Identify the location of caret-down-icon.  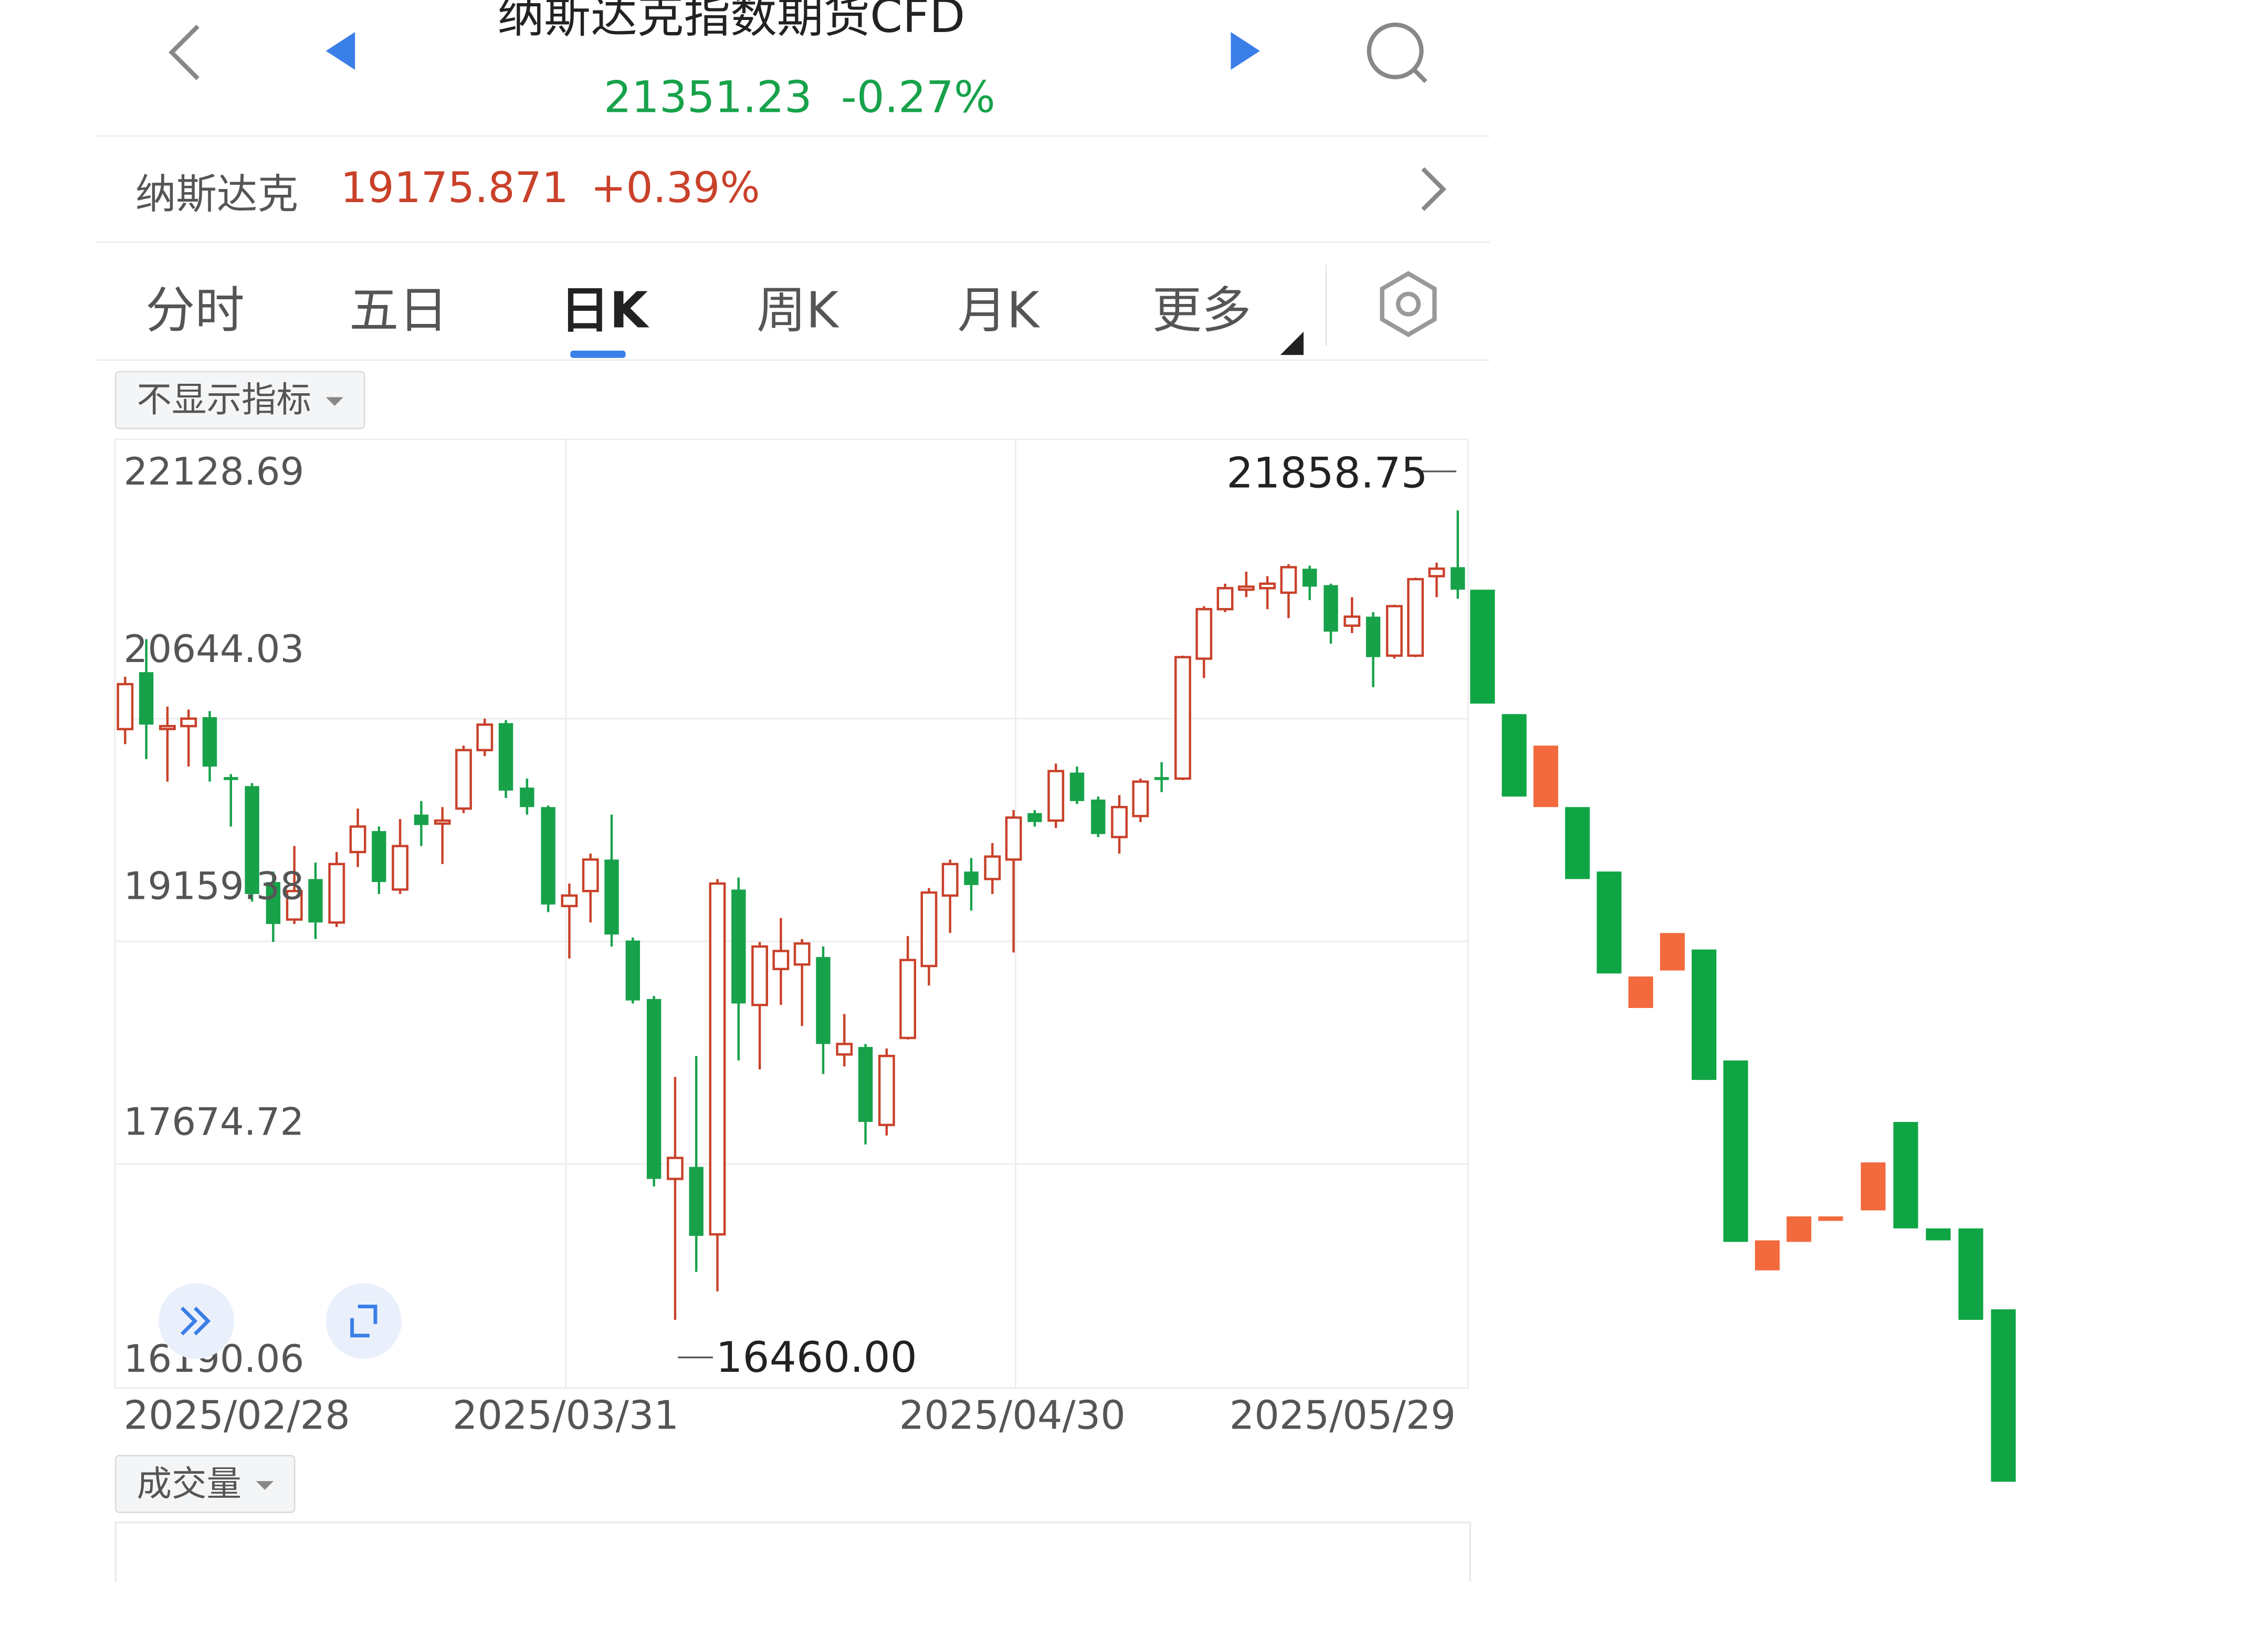
(265, 1485).